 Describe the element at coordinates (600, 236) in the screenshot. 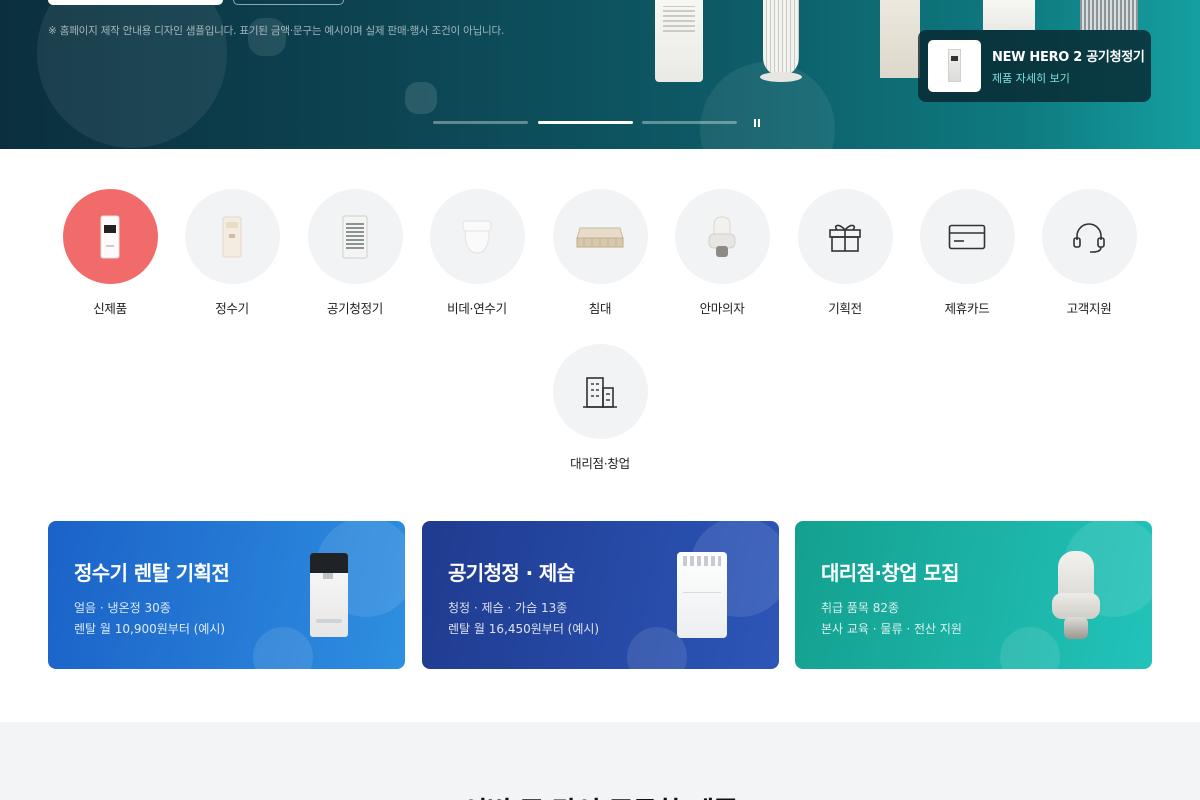

I see `mattress-icon` at that location.